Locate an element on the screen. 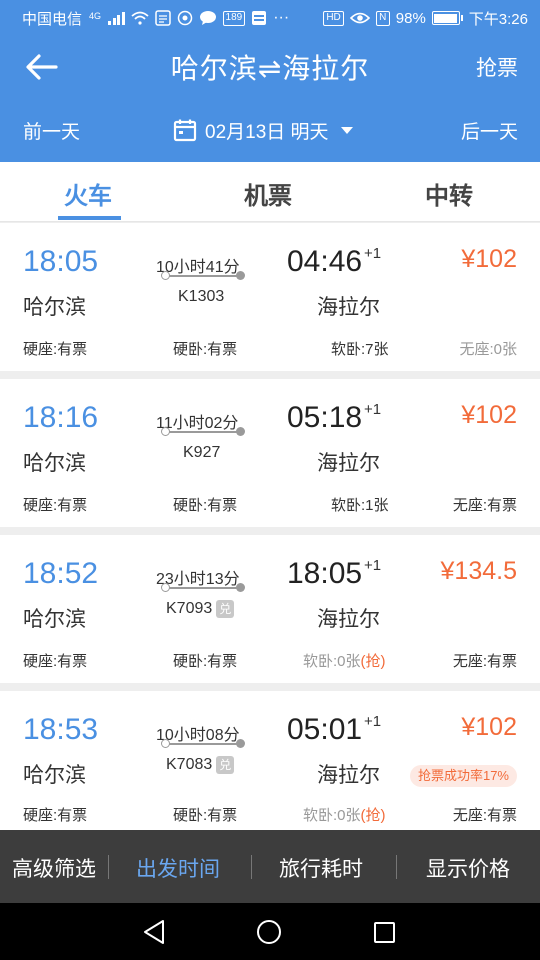 Image resolution: width=540 pixels, height=960 pixels. network-type-label: 4G is located at coordinates (95, 15).